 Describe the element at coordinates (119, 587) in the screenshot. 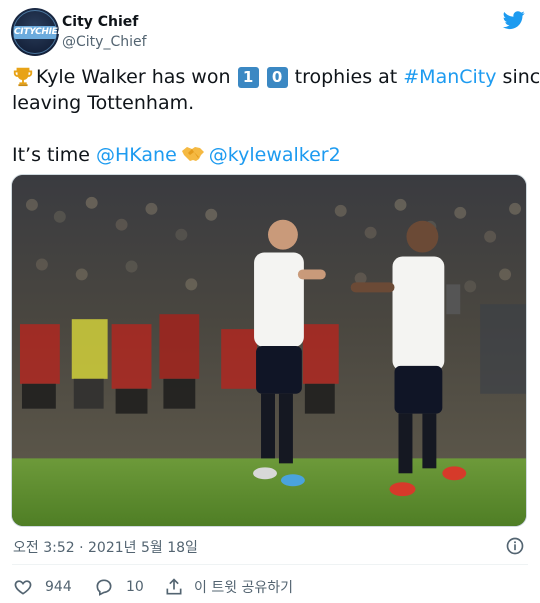

I see `reply-button: 10` at that location.